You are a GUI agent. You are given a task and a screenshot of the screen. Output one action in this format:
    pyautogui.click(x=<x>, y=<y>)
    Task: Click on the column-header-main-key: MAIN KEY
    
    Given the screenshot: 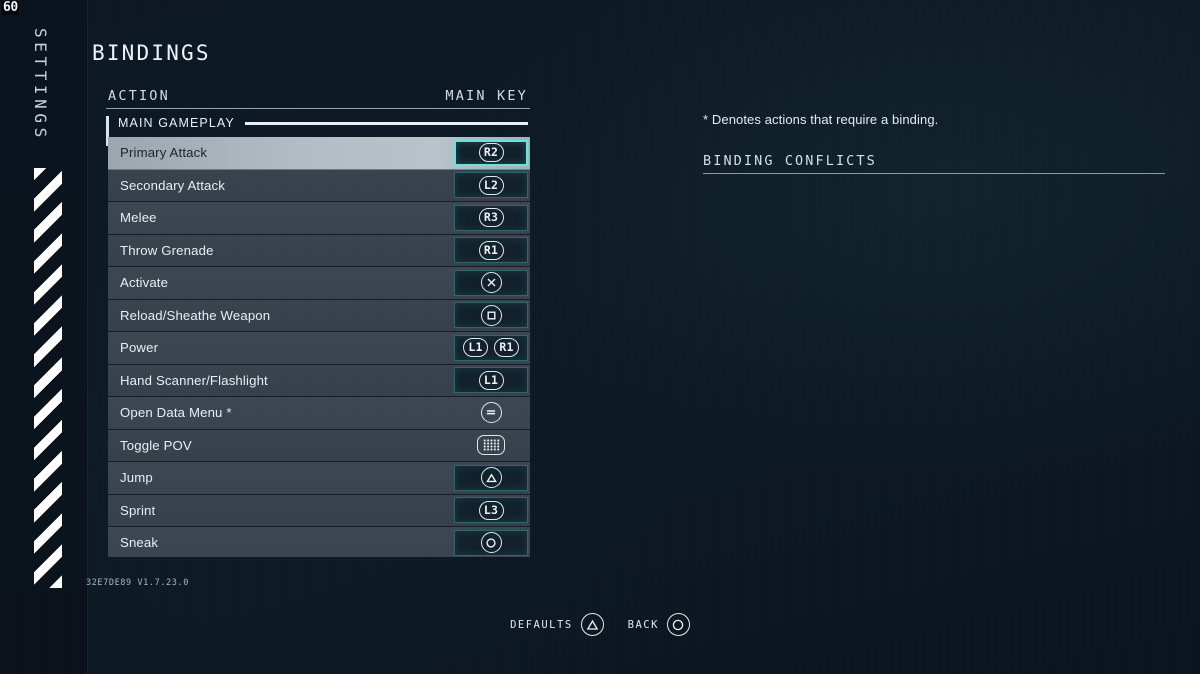 What is the action you would take?
    pyautogui.click(x=486, y=96)
    